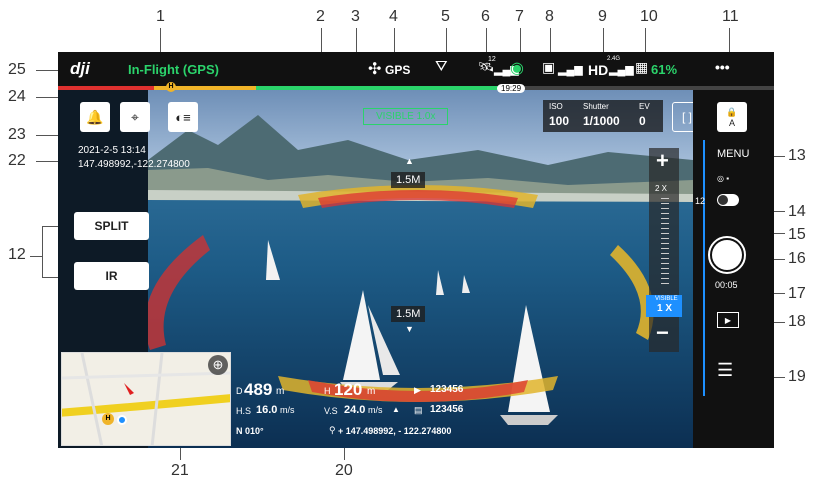  I want to click on callout-17: 17, so click(797, 293).